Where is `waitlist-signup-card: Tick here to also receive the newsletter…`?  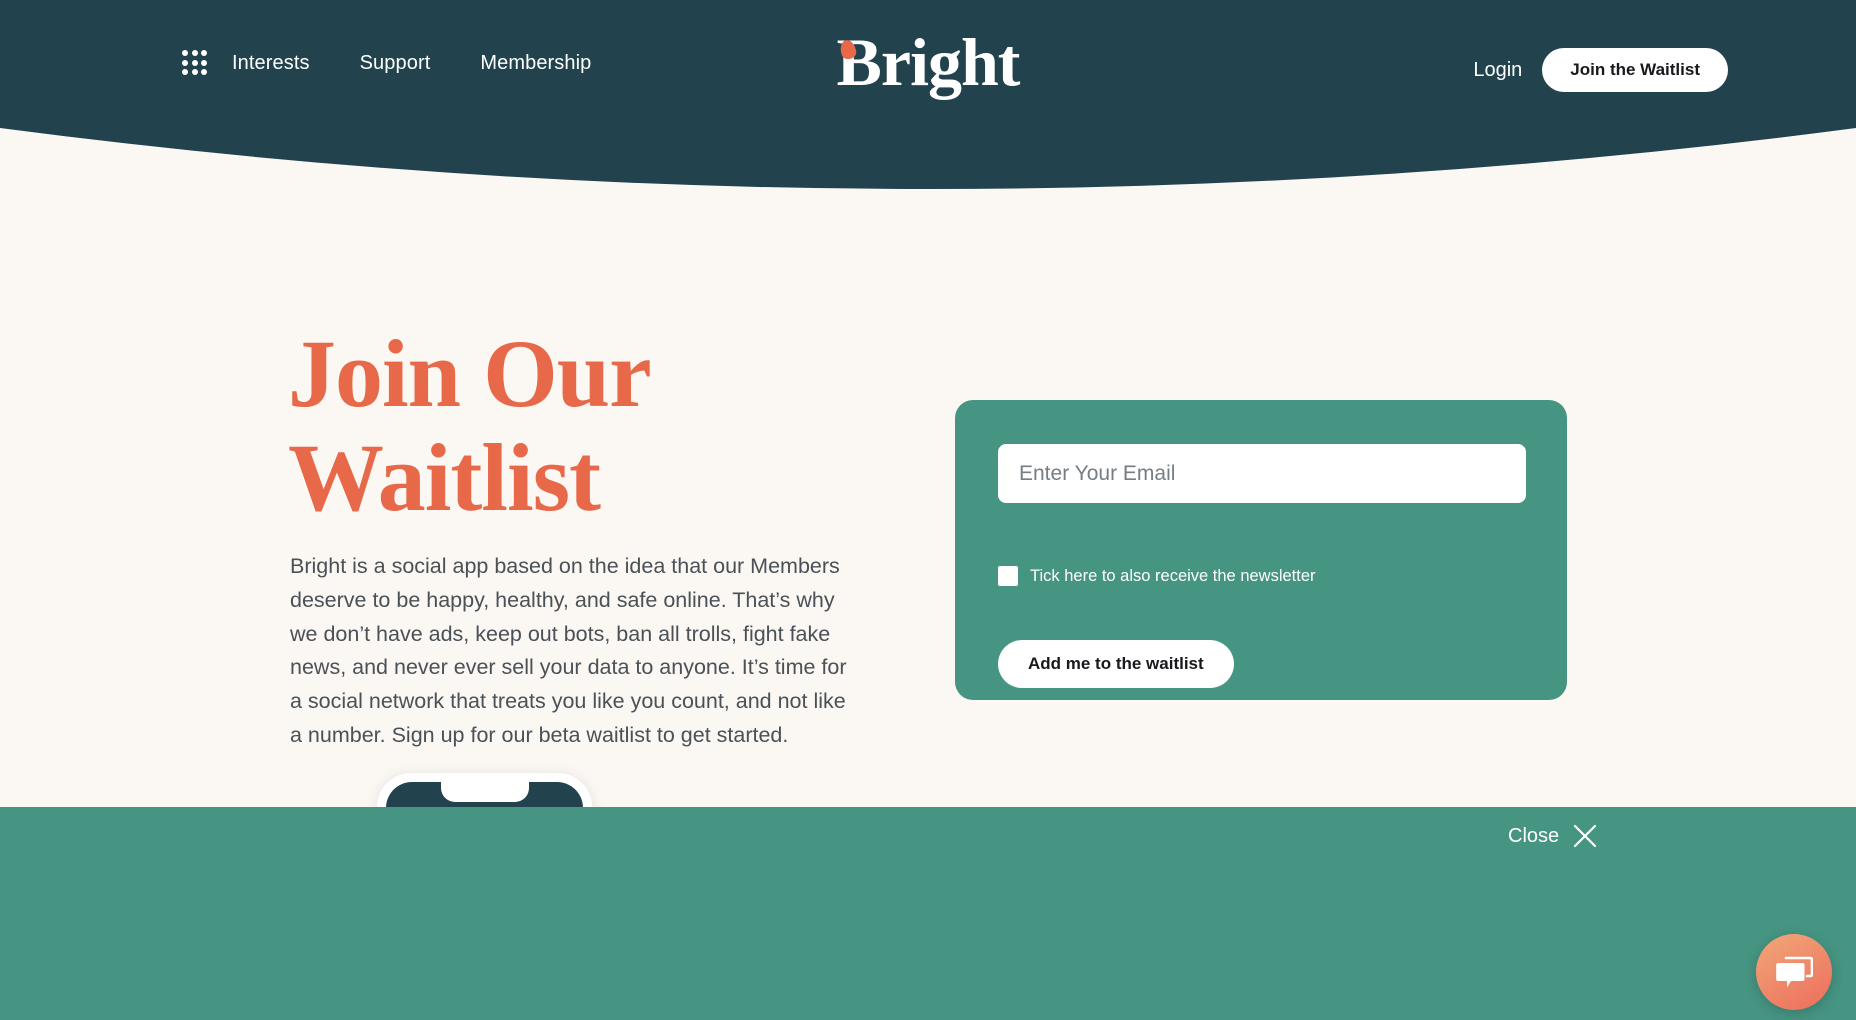
waitlist-signup-card: Tick here to also receive the newsletter… is located at coordinates (1261, 550).